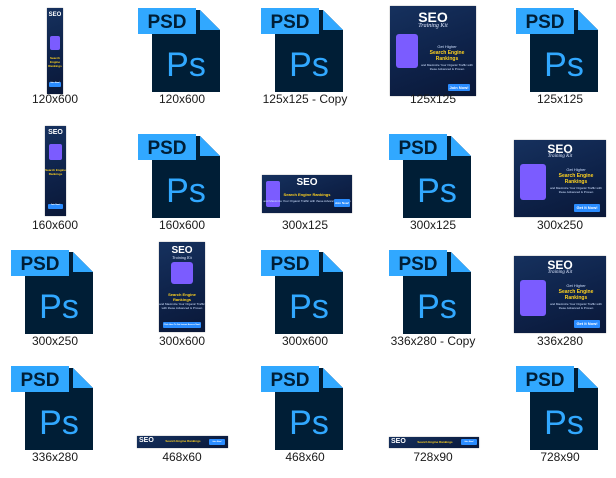 Image resolution: width=616 pixels, height=478 pixels. Describe the element at coordinates (55, 341) in the screenshot. I see `file-name: 300x250` at that location.